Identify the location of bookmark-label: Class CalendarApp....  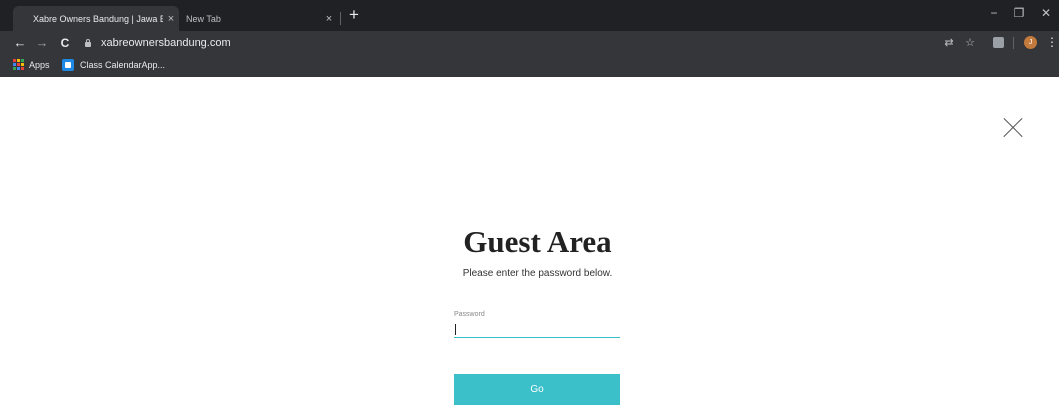
(123, 65).